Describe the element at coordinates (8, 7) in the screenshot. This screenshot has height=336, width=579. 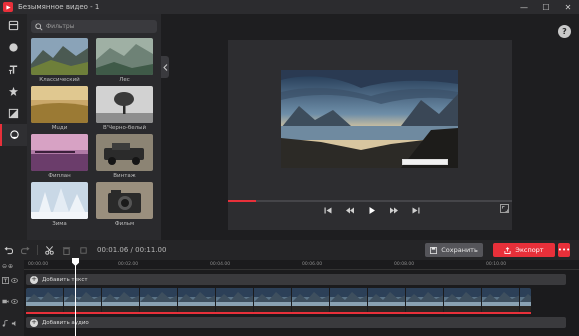
I see `app-logo-icon` at that location.